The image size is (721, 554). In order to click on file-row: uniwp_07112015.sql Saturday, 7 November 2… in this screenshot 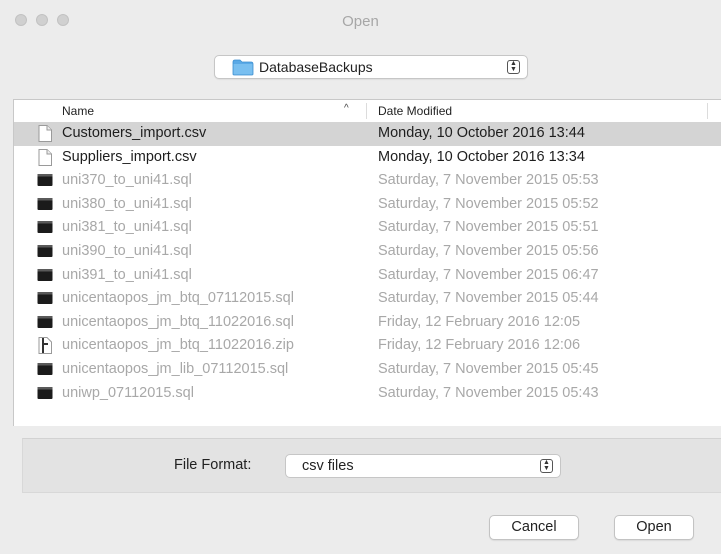, I will do `click(367, 394)`.